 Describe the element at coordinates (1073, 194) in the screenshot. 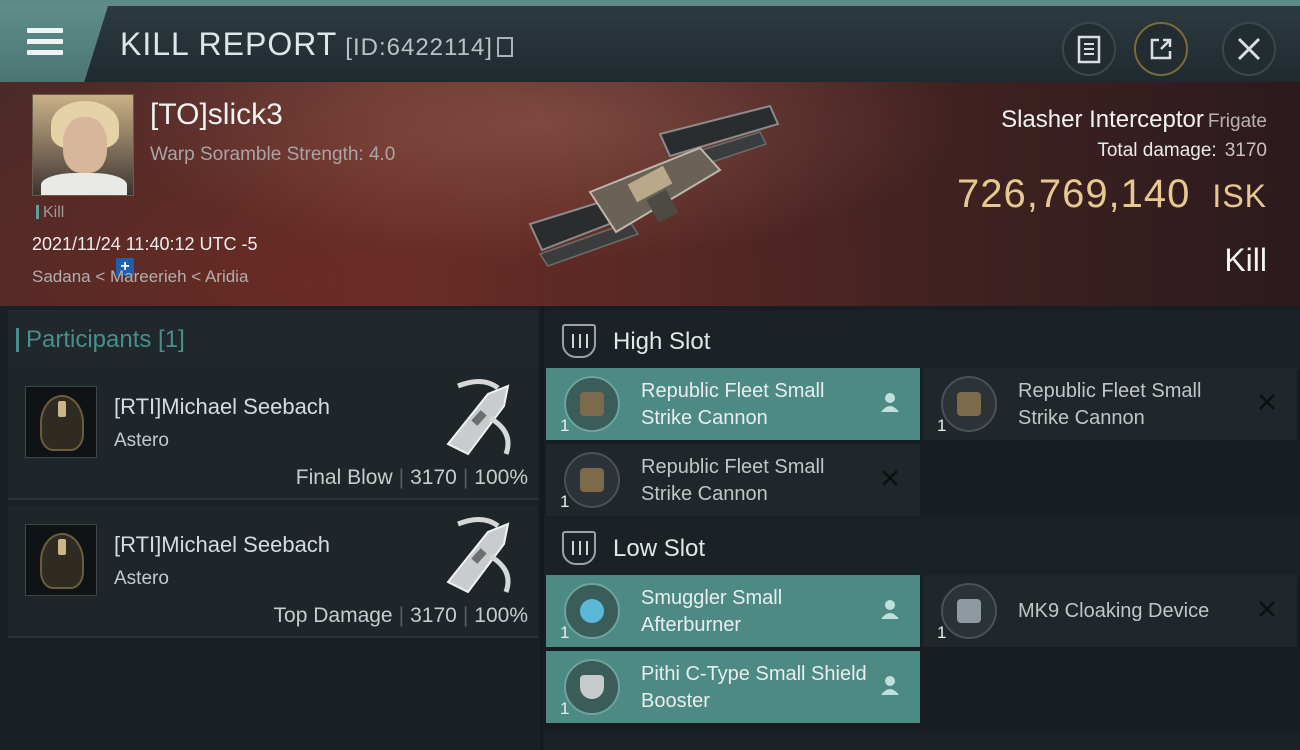

I see `isk-amount: 726,769,140` at that location.